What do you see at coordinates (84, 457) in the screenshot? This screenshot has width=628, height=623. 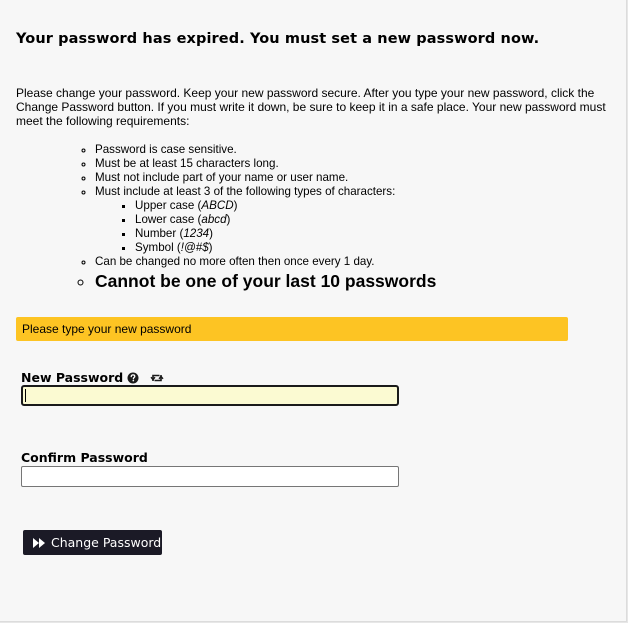 I see `confirm-password-label: Confirm Password` at bounding box center [84, 457].